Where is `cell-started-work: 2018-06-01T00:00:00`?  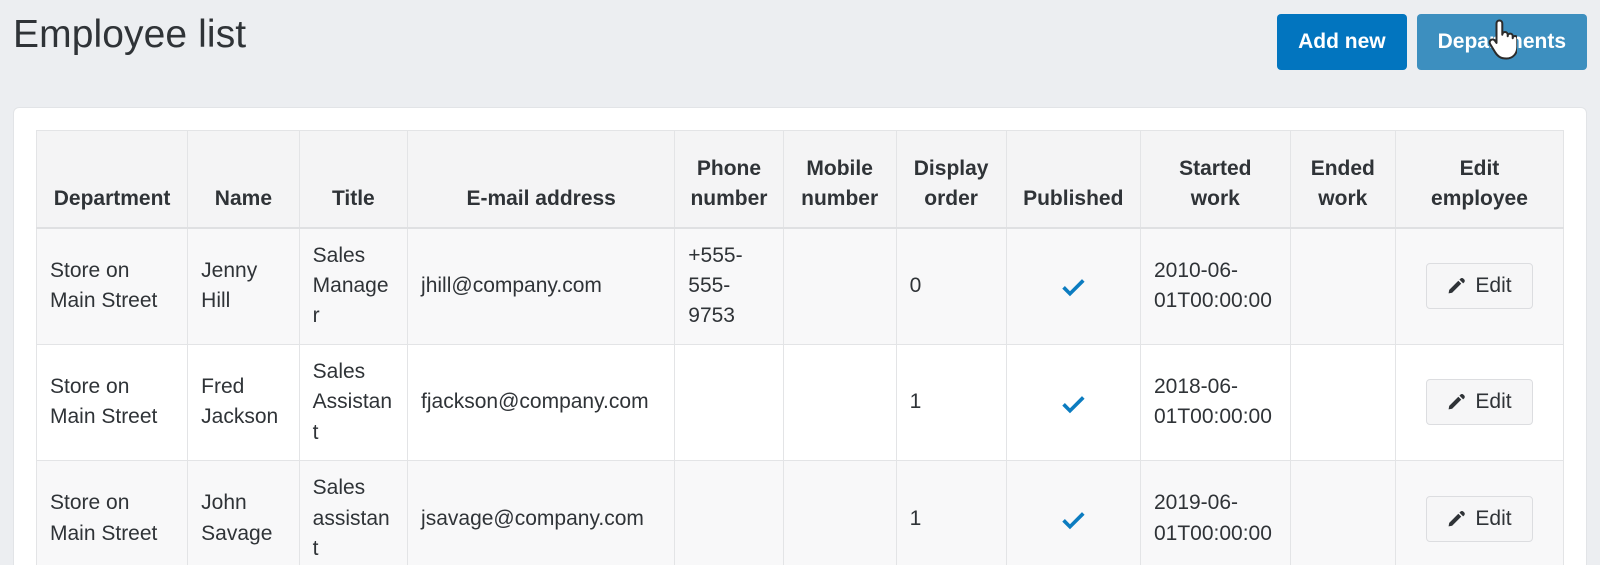 cell-started-work: 2018-06-01T00:00:00 is located at coordinates (1215, 402).